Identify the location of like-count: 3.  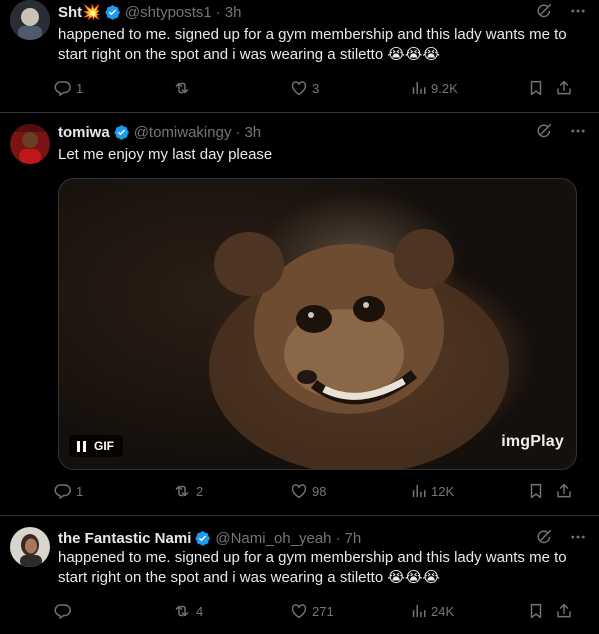
(316, 88).